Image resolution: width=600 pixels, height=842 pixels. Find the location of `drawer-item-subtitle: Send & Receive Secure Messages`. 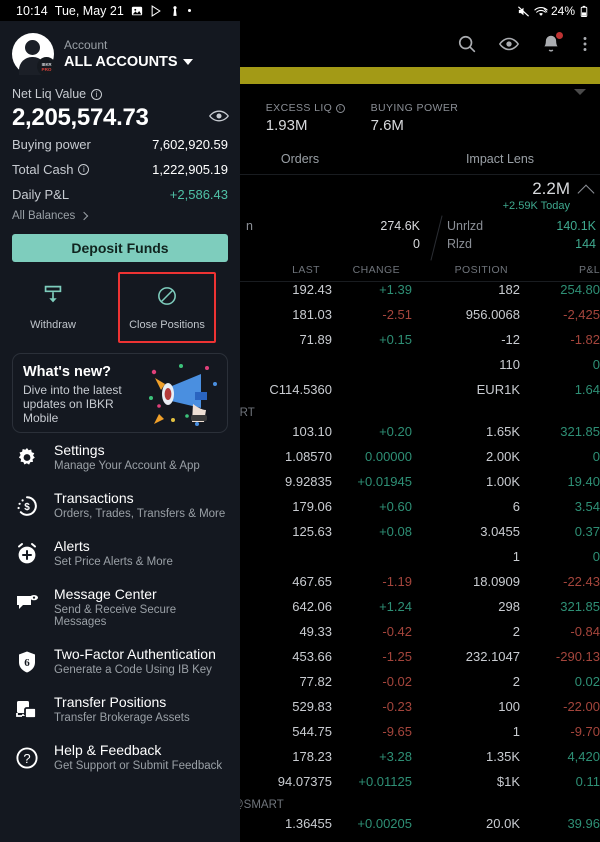

drawer-item-subtitle: Send & Receive Secure Messages is located at coordinates (115, 616).